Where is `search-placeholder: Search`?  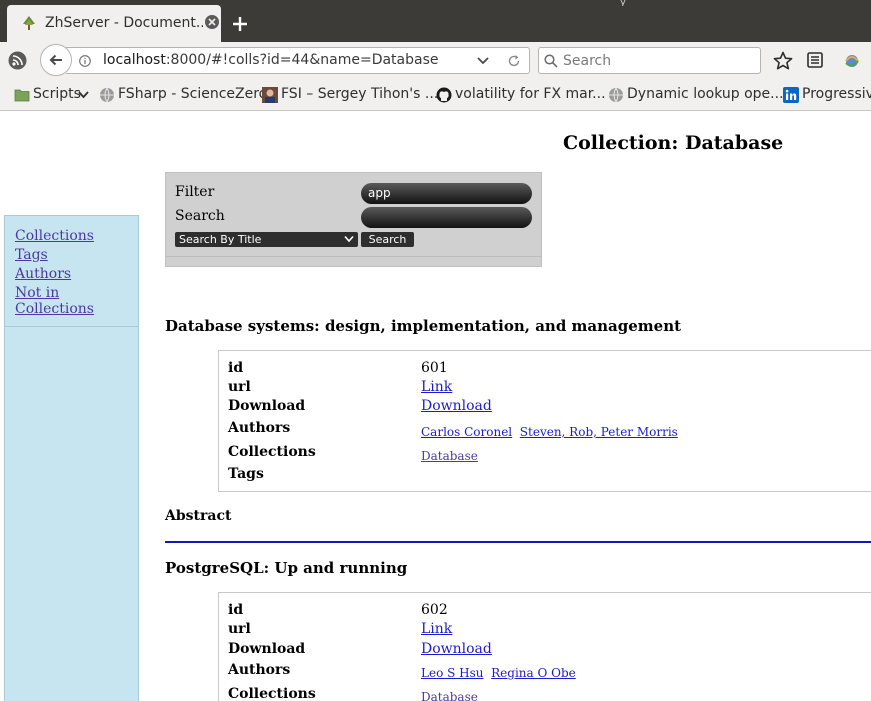
search-placeholder: Search is located at coordinates (587, 61).